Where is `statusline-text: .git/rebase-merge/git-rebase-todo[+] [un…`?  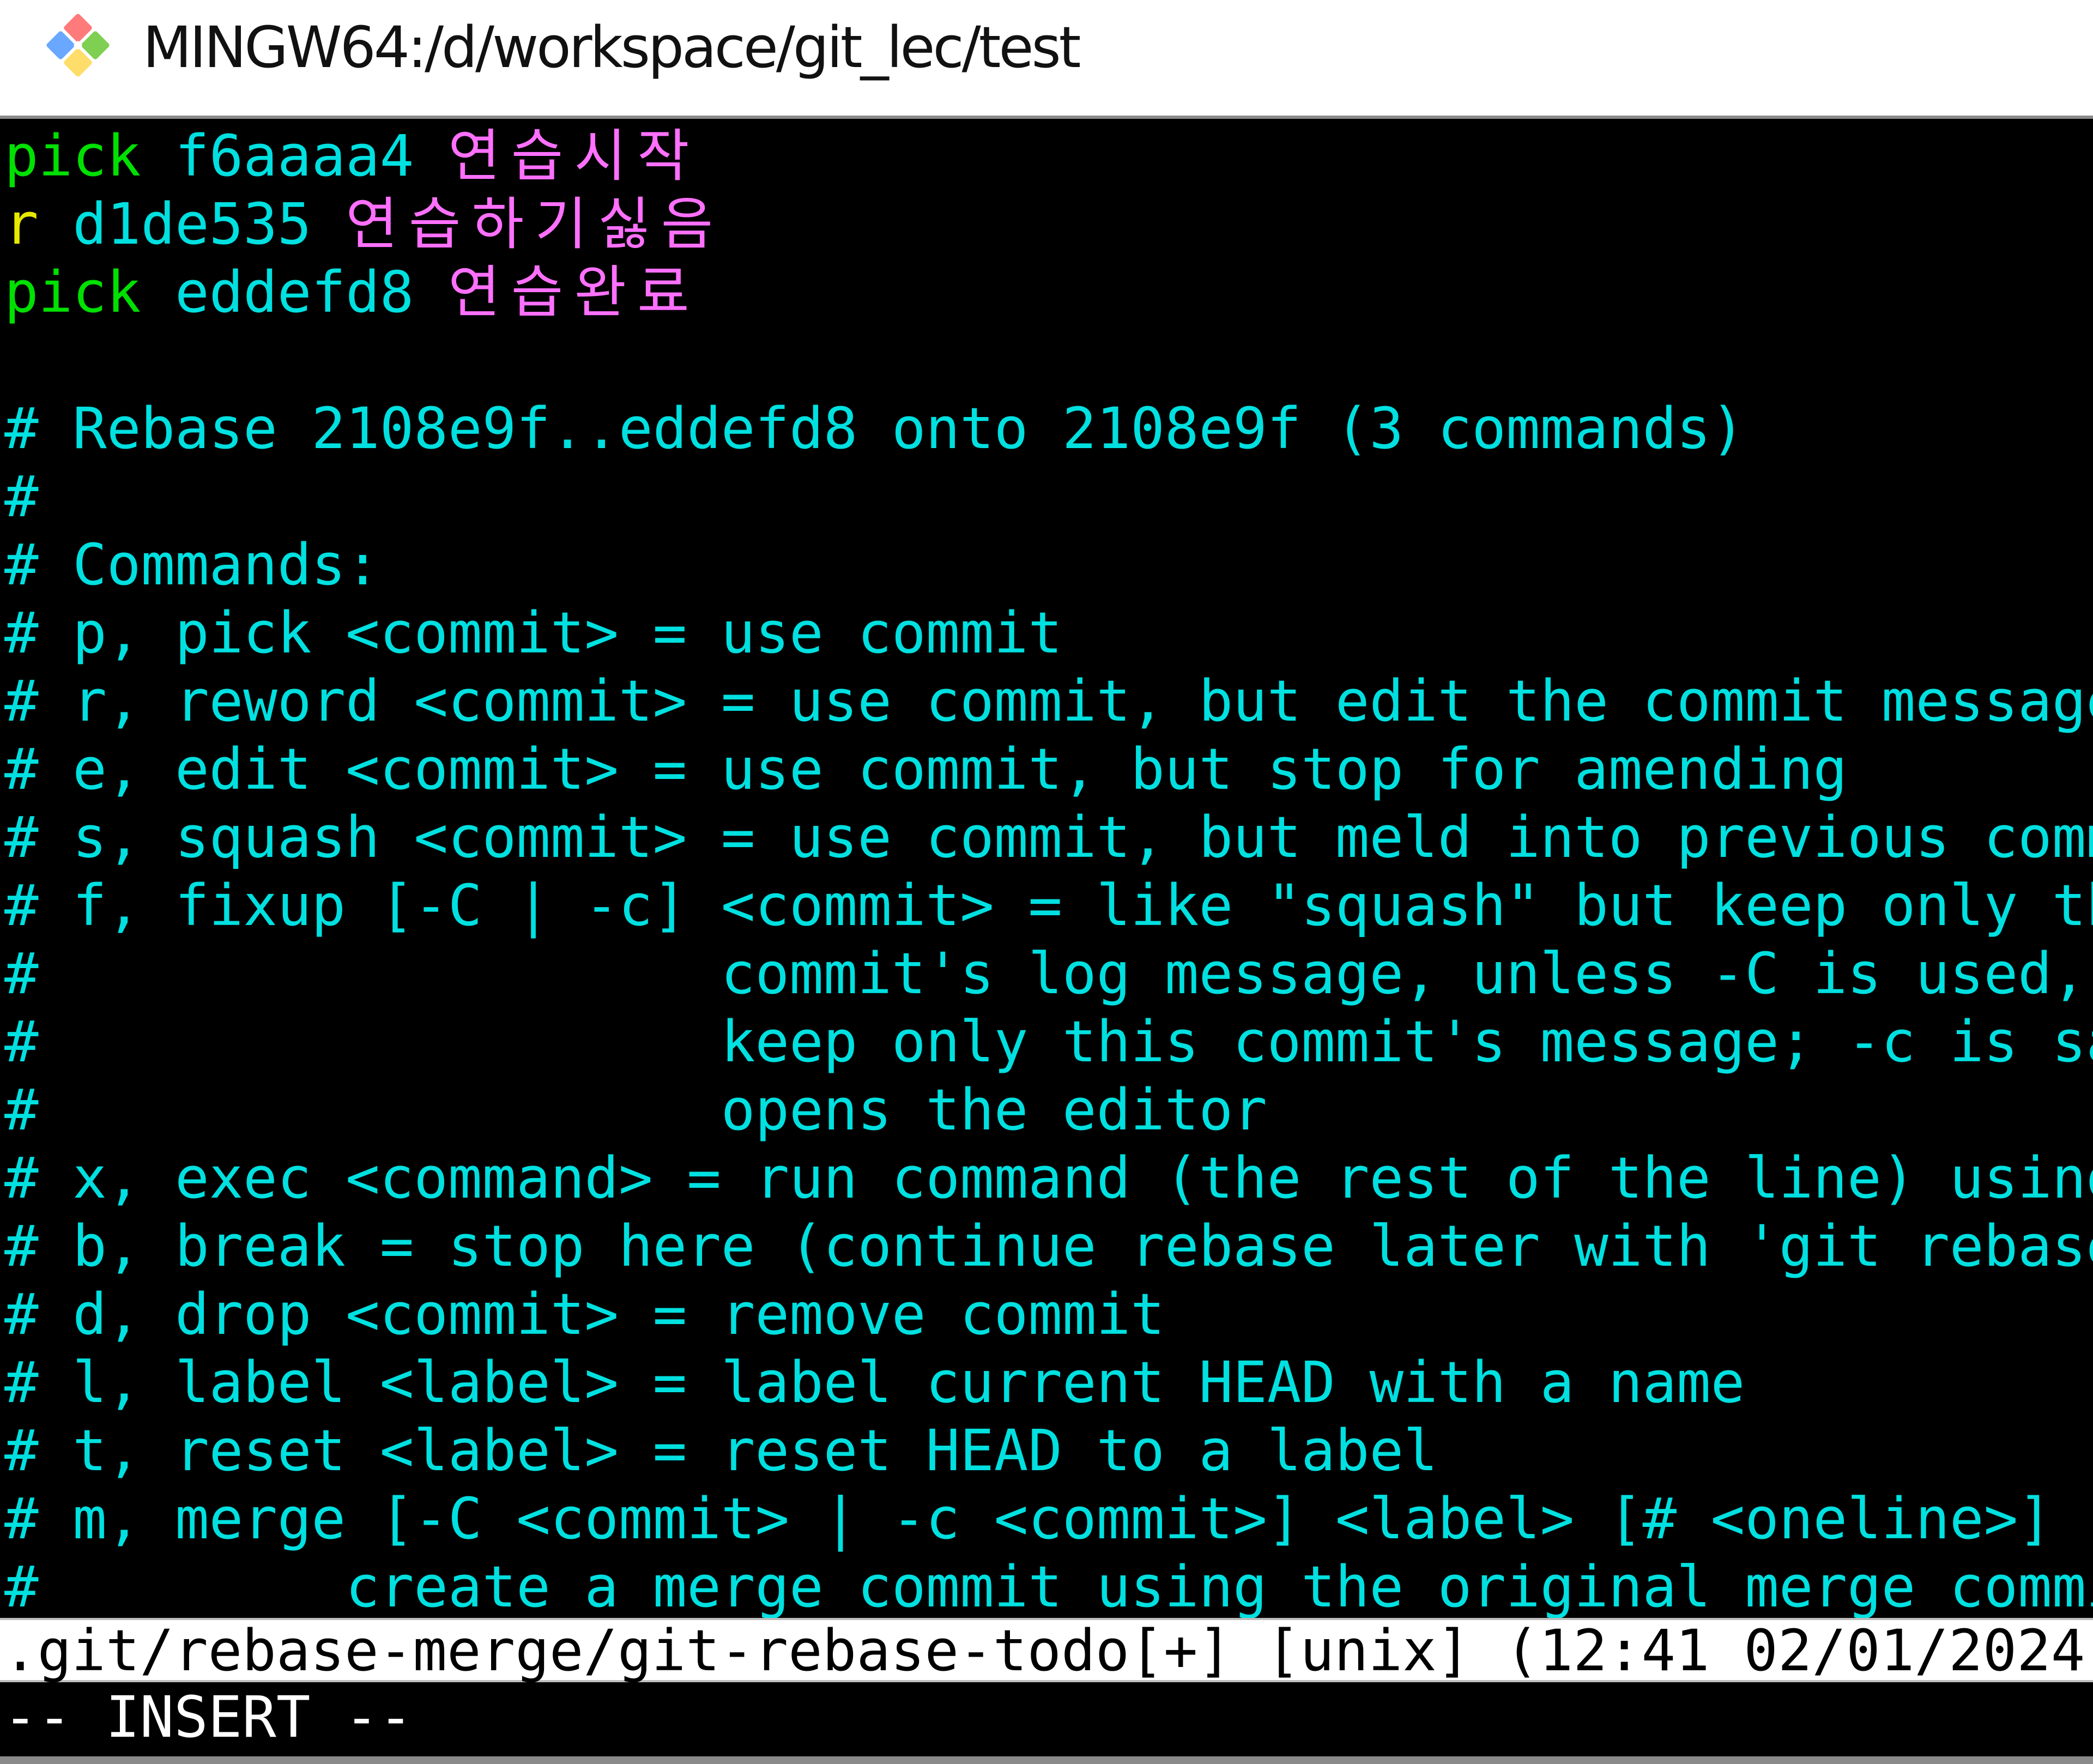 statusline-text: .git/rebase-merge/git-rebase-todo[+] [un… is located at coordinates (1048, 1650).